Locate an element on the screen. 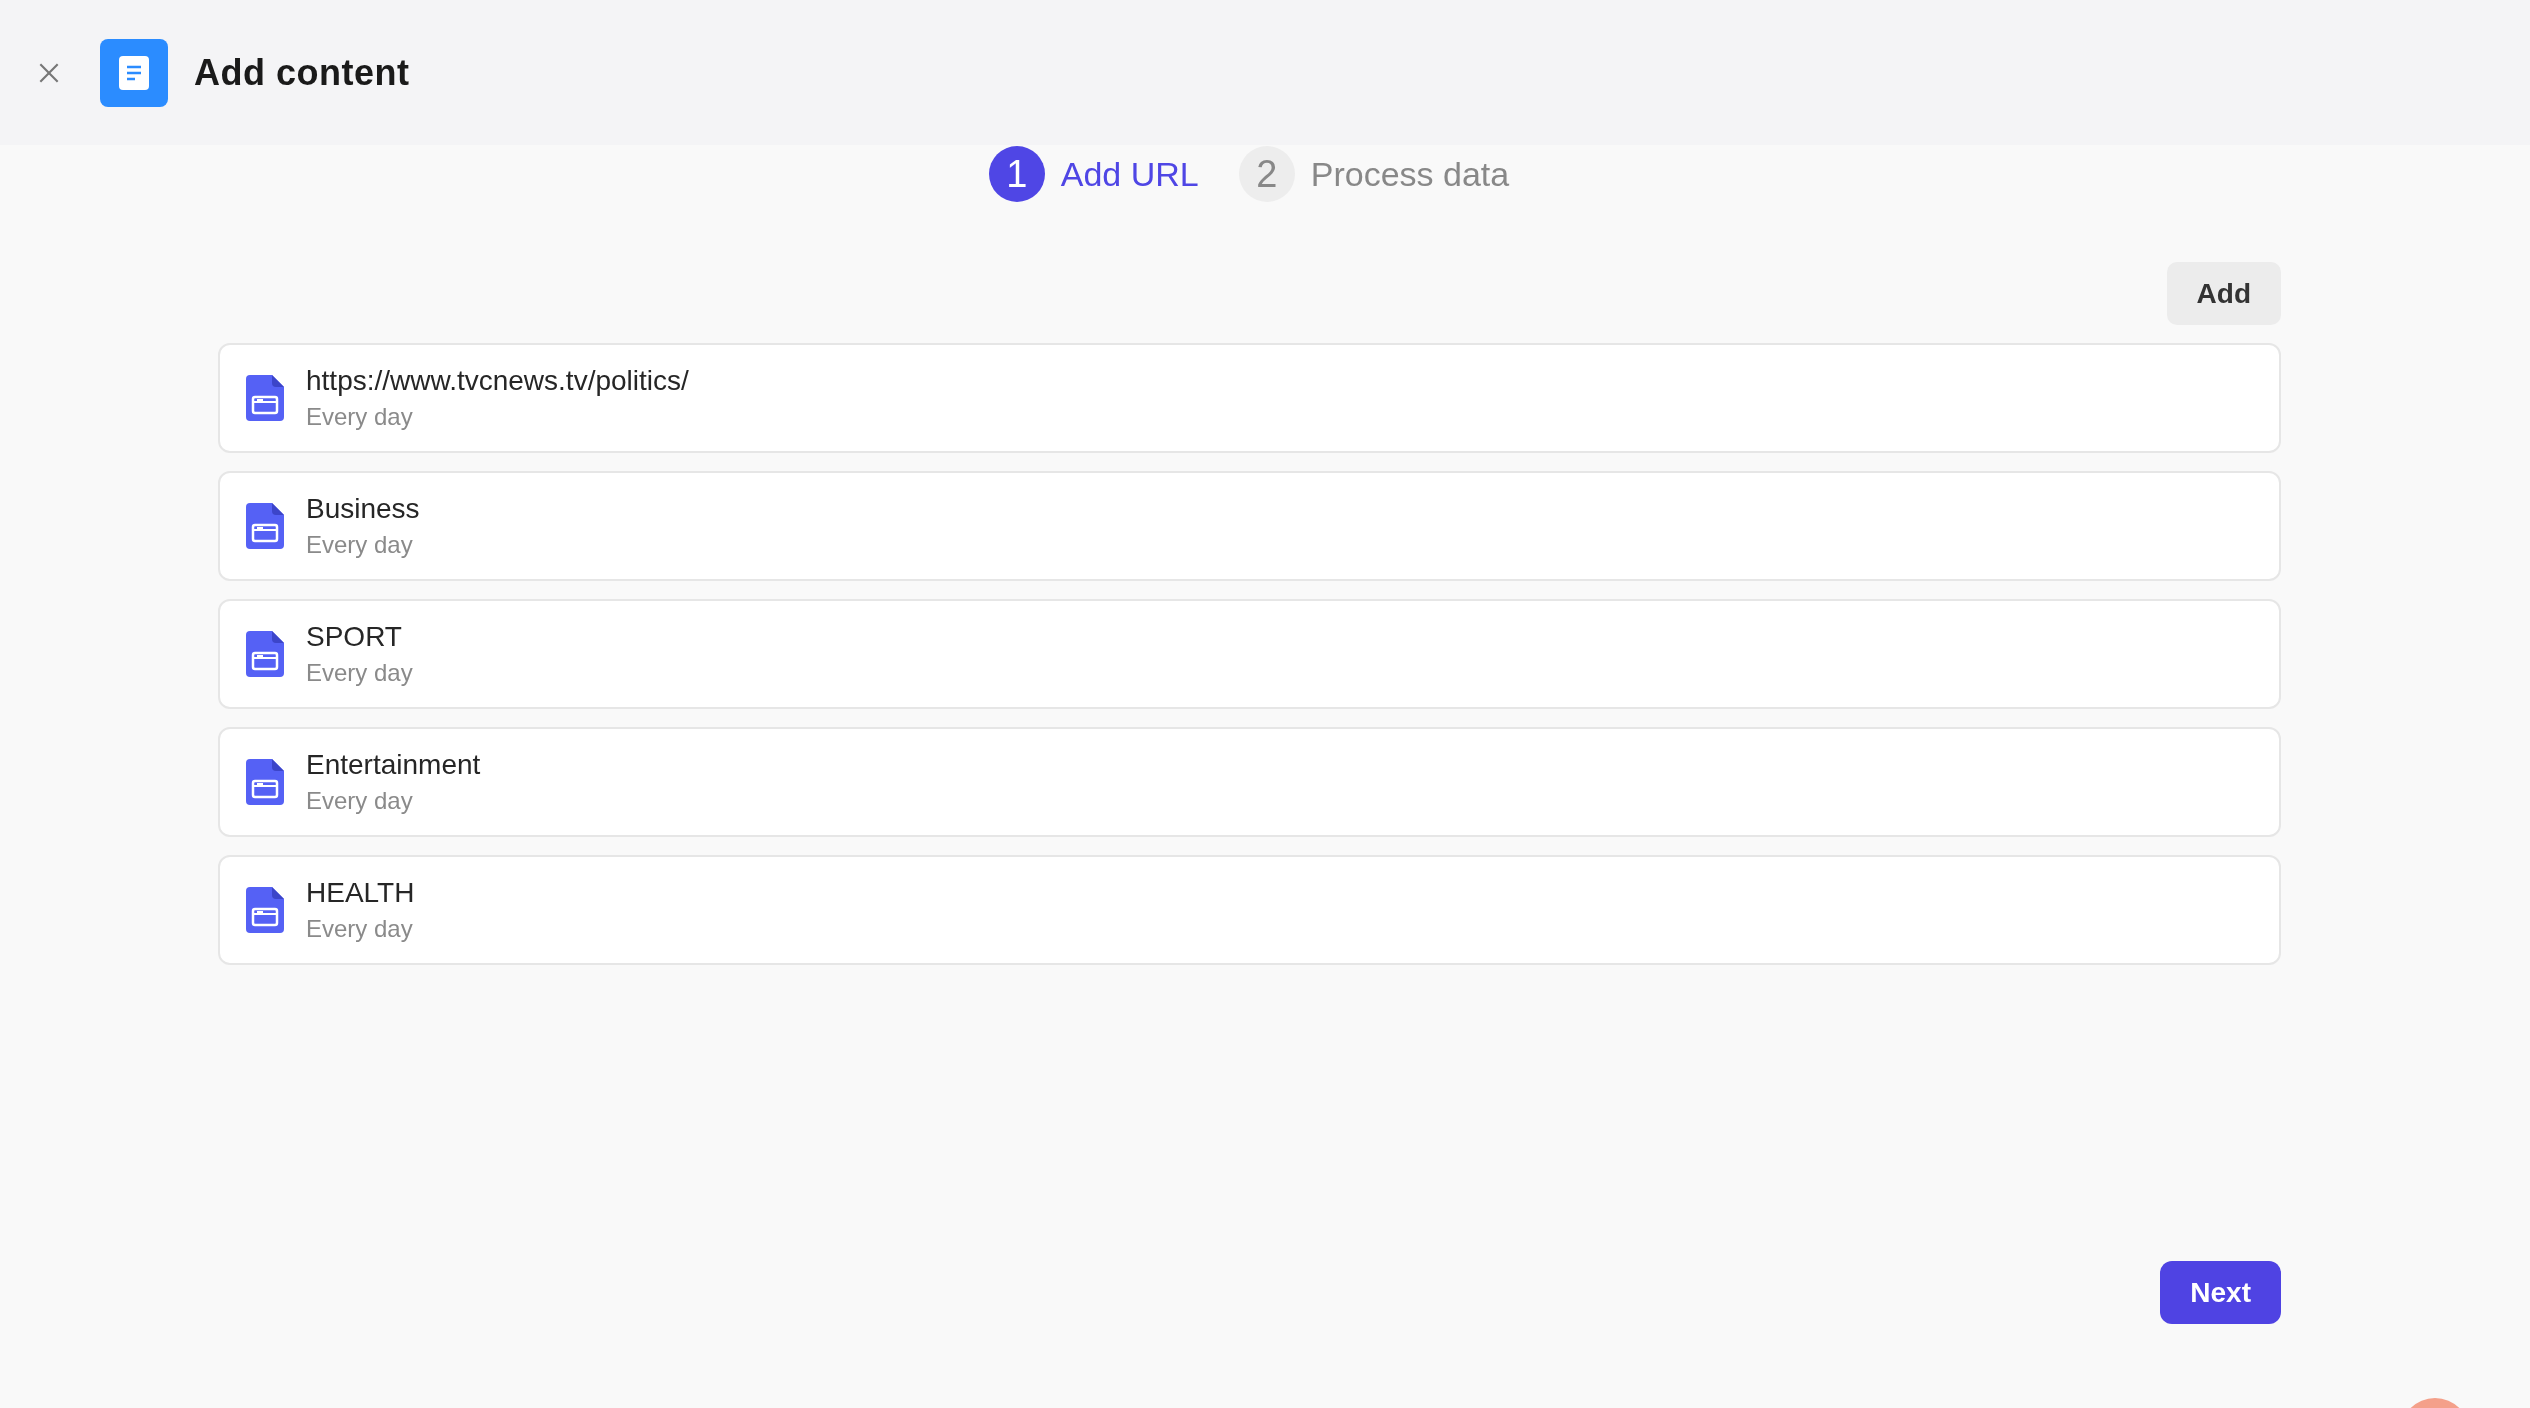  source-card: https://www.tvcnews.tv/politics/ Every day is located at coordinates (1249, 398).